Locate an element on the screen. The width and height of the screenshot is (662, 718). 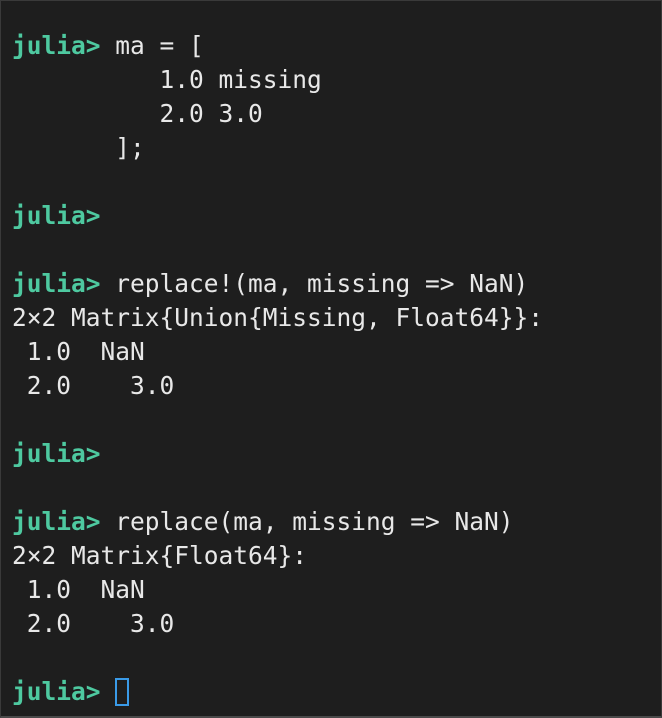
output-line: 1.0 missing is located at coordinates (336, 80).